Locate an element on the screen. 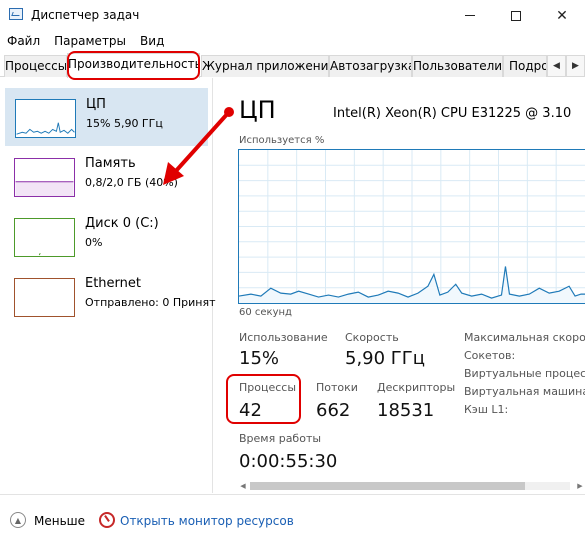 The width and height of the screenshot is (585, 545). menu-view: Вид is located at coordinates (152, 41).